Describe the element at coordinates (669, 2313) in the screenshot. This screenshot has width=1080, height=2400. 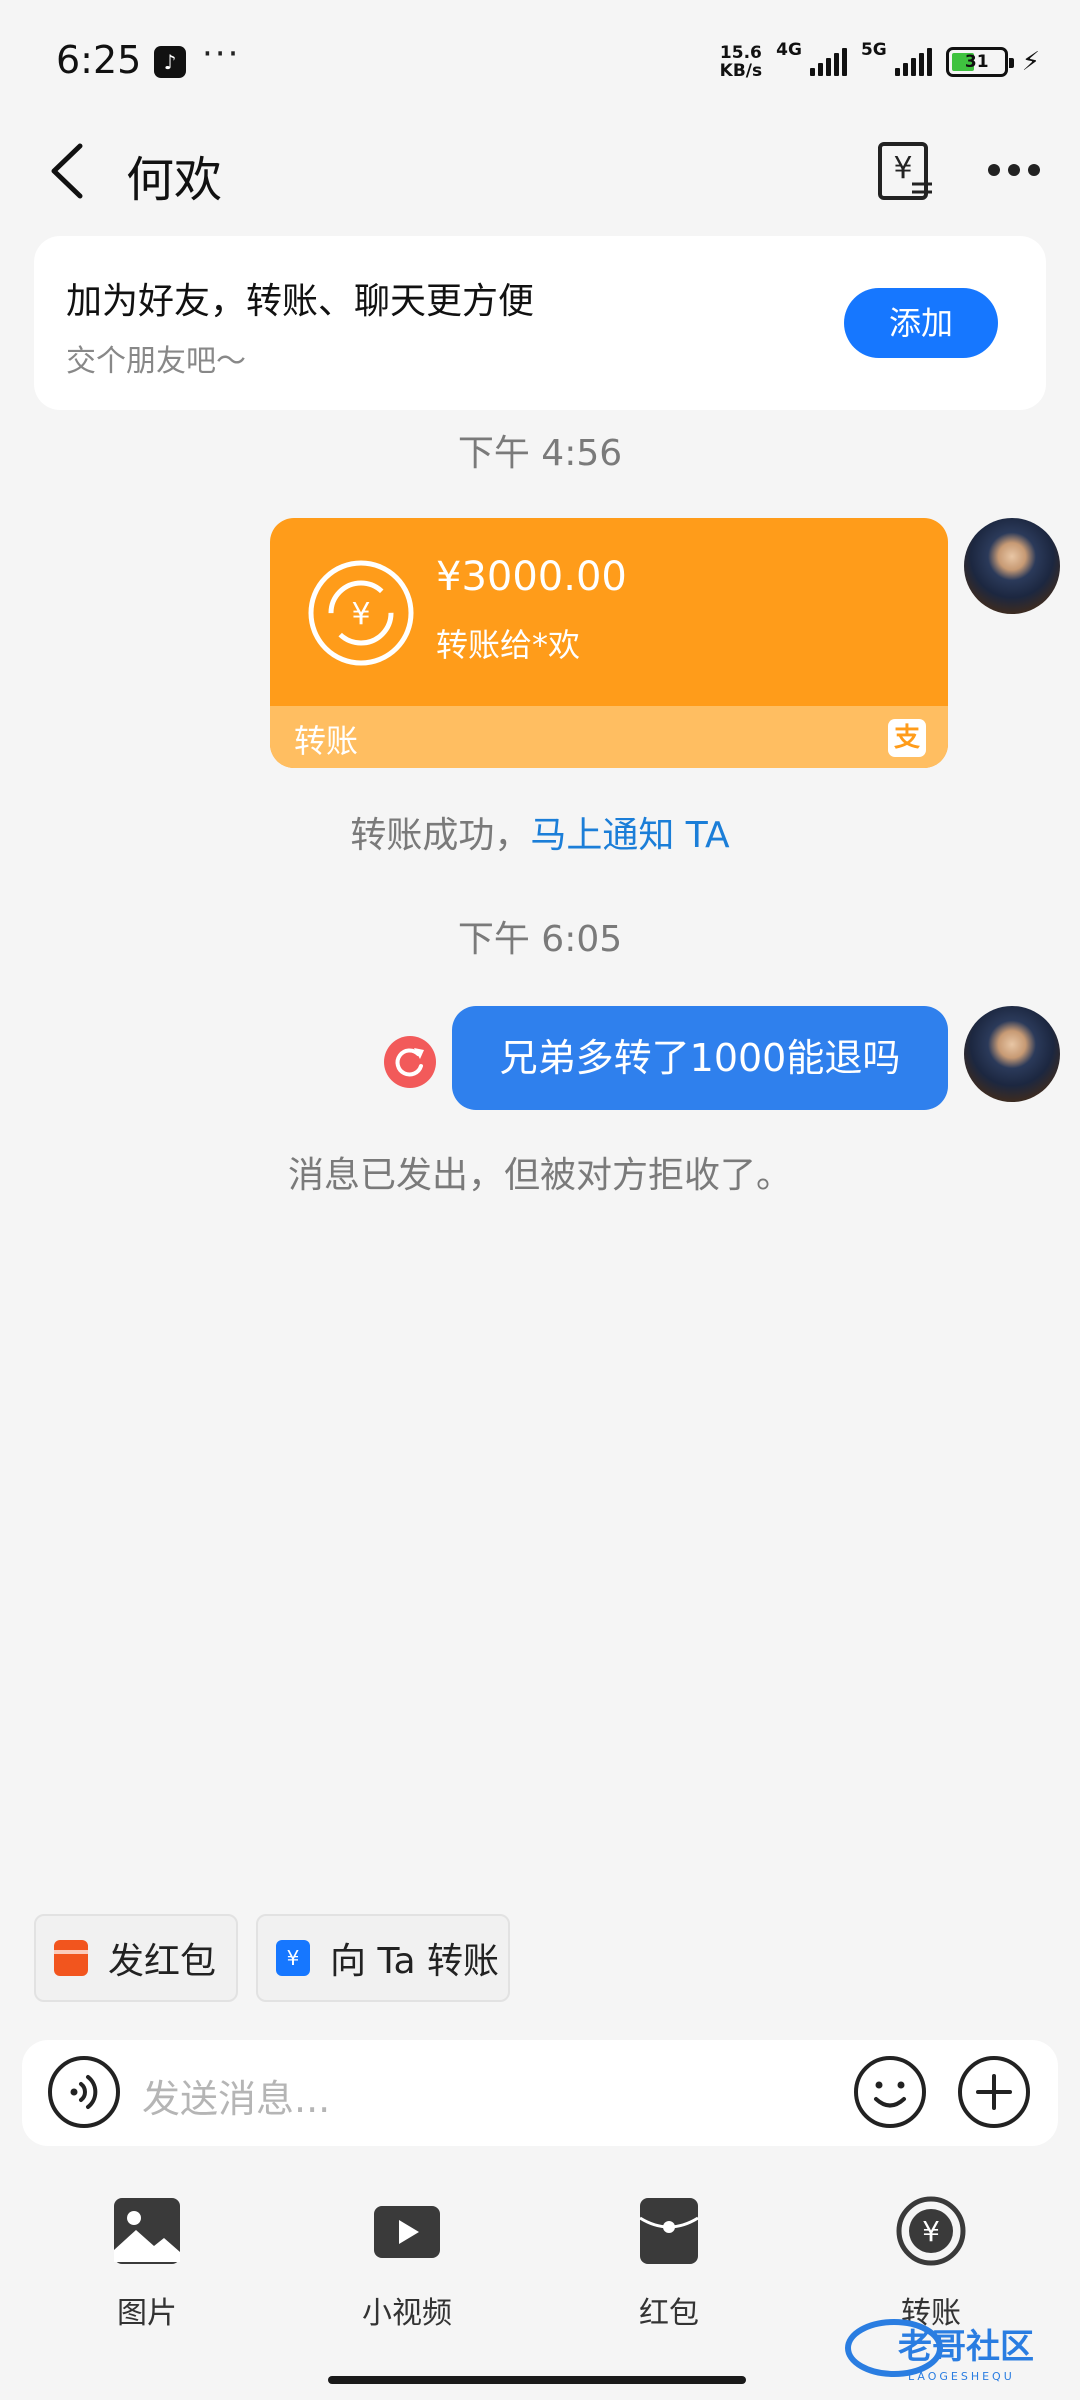
I see `panel-item-label: 红包` at that location.